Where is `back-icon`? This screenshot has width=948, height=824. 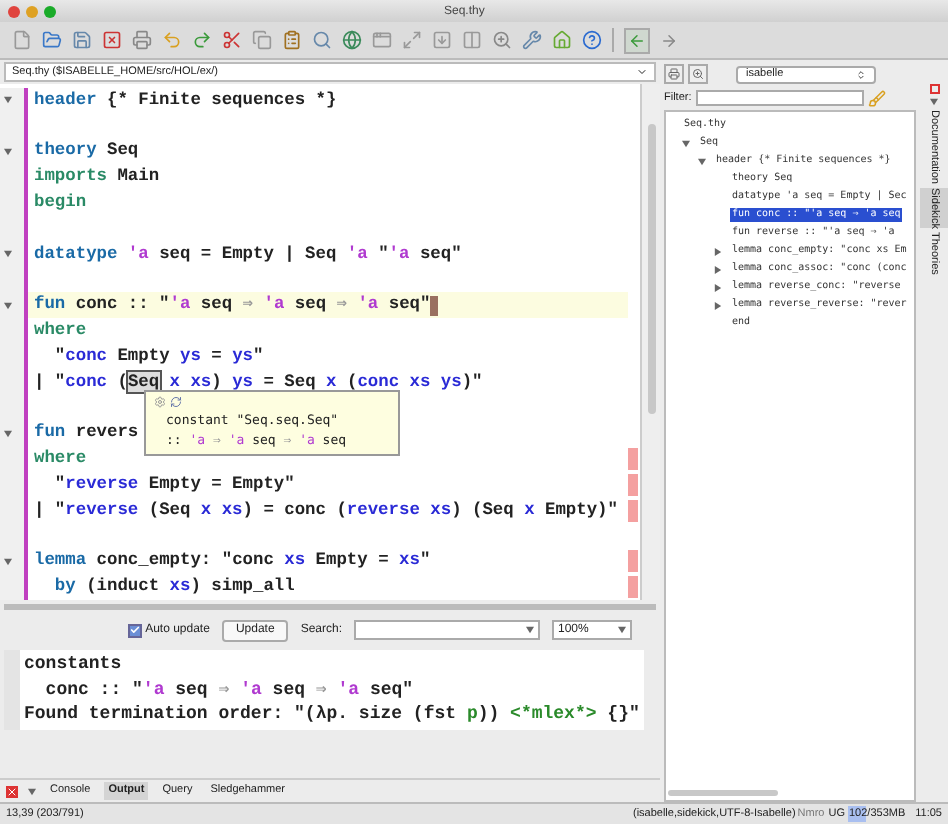
back-icon is located at coordinates (637, 40).